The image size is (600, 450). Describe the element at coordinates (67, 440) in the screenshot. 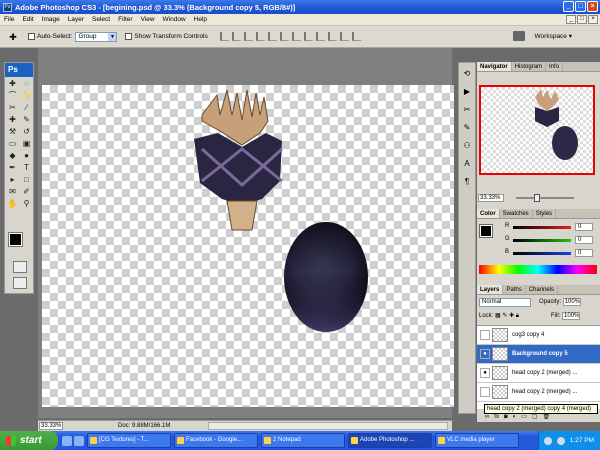

I see `show-desktop-icon` at that location.